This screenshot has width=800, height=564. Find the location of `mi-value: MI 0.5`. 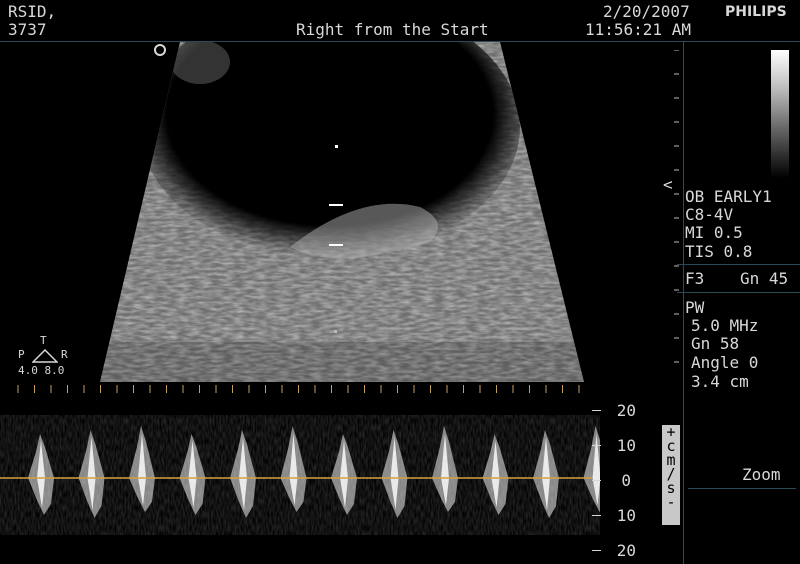

mi-value: MI 0.5 is located at coordinates (714, 232).